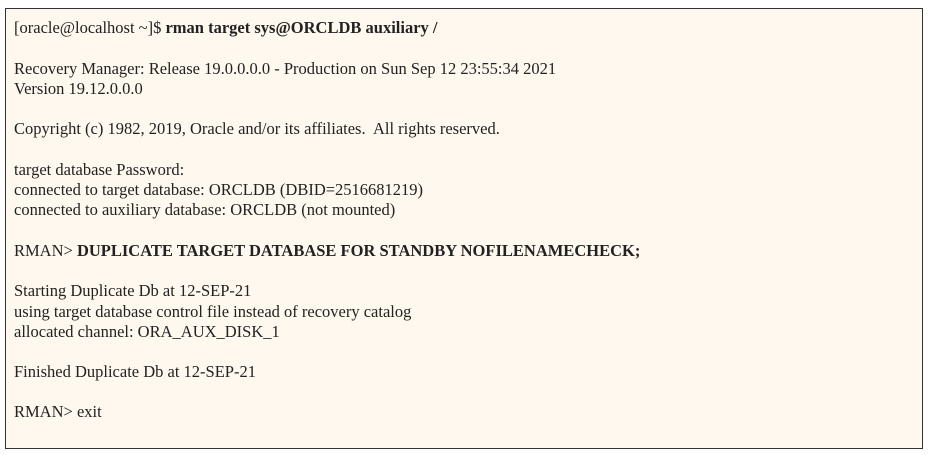 This screenshot has height=455, width=929. I want to click on exit-command: exit, so click(89, 411).